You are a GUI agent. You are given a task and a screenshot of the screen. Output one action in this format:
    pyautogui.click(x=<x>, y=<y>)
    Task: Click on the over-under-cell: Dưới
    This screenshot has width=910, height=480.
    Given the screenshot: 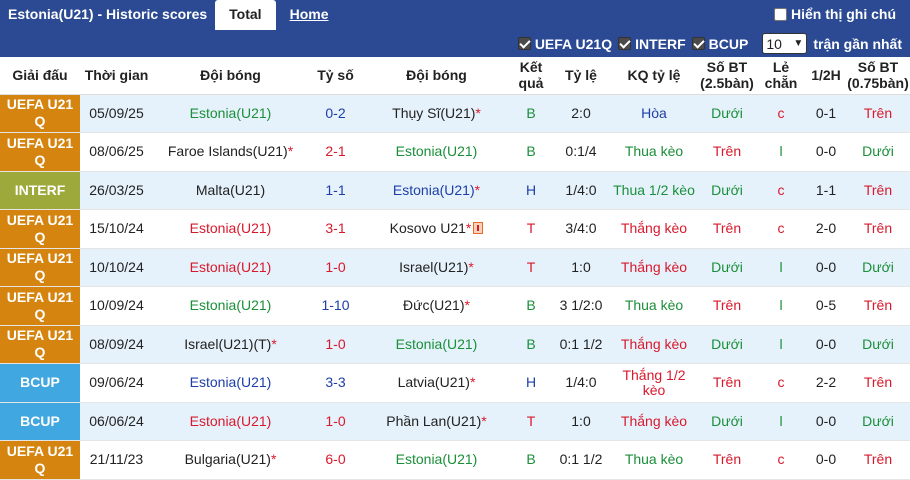 What is the action you would take?
    pyautogui.click(x=727, y=344)
    